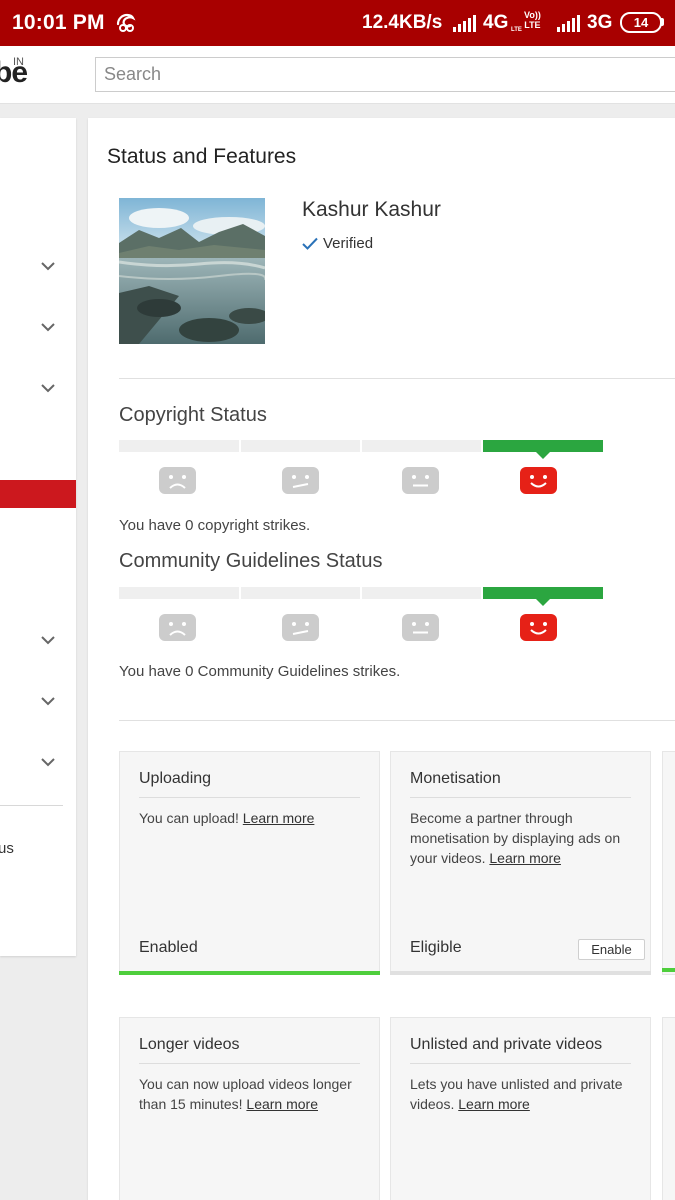 This screenshot has width=675, height=1200. I want to click on community-status-title: Community Guidelines Status, so click(251, 561).